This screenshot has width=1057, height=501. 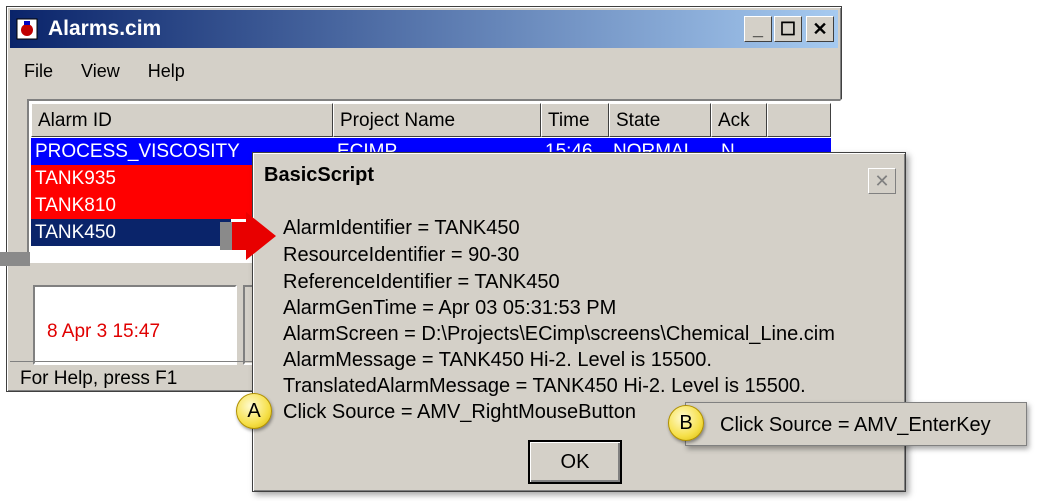 I want to click on menu-bar: File View Help, so click(x=104, y=68).